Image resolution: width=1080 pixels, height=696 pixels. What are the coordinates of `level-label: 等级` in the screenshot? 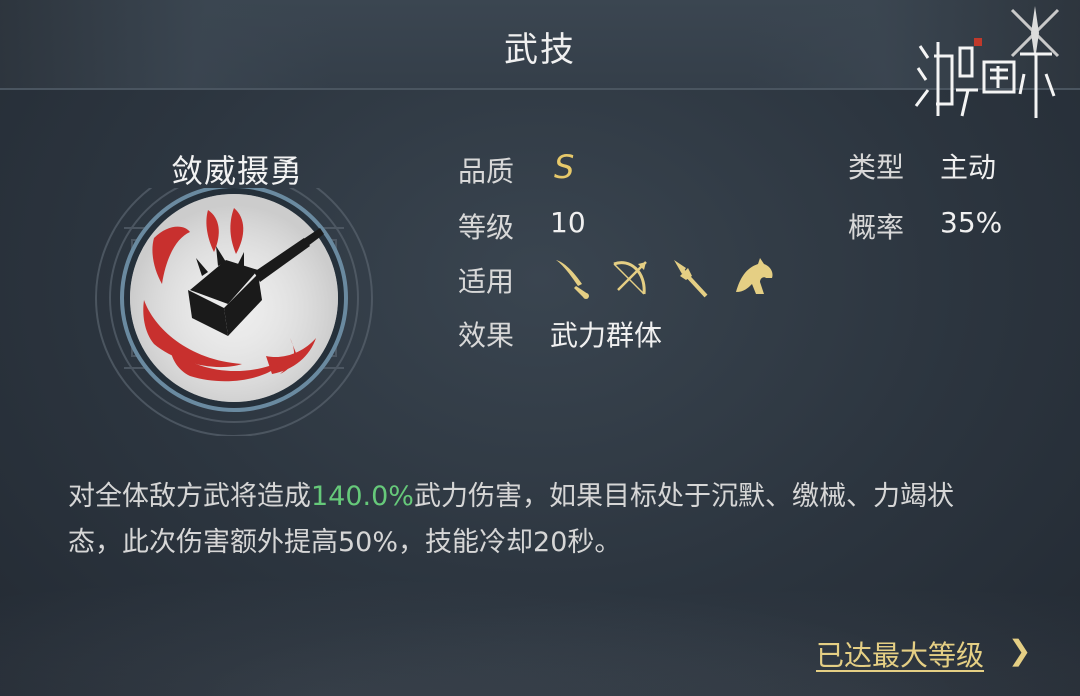 It's located at (486, 227).